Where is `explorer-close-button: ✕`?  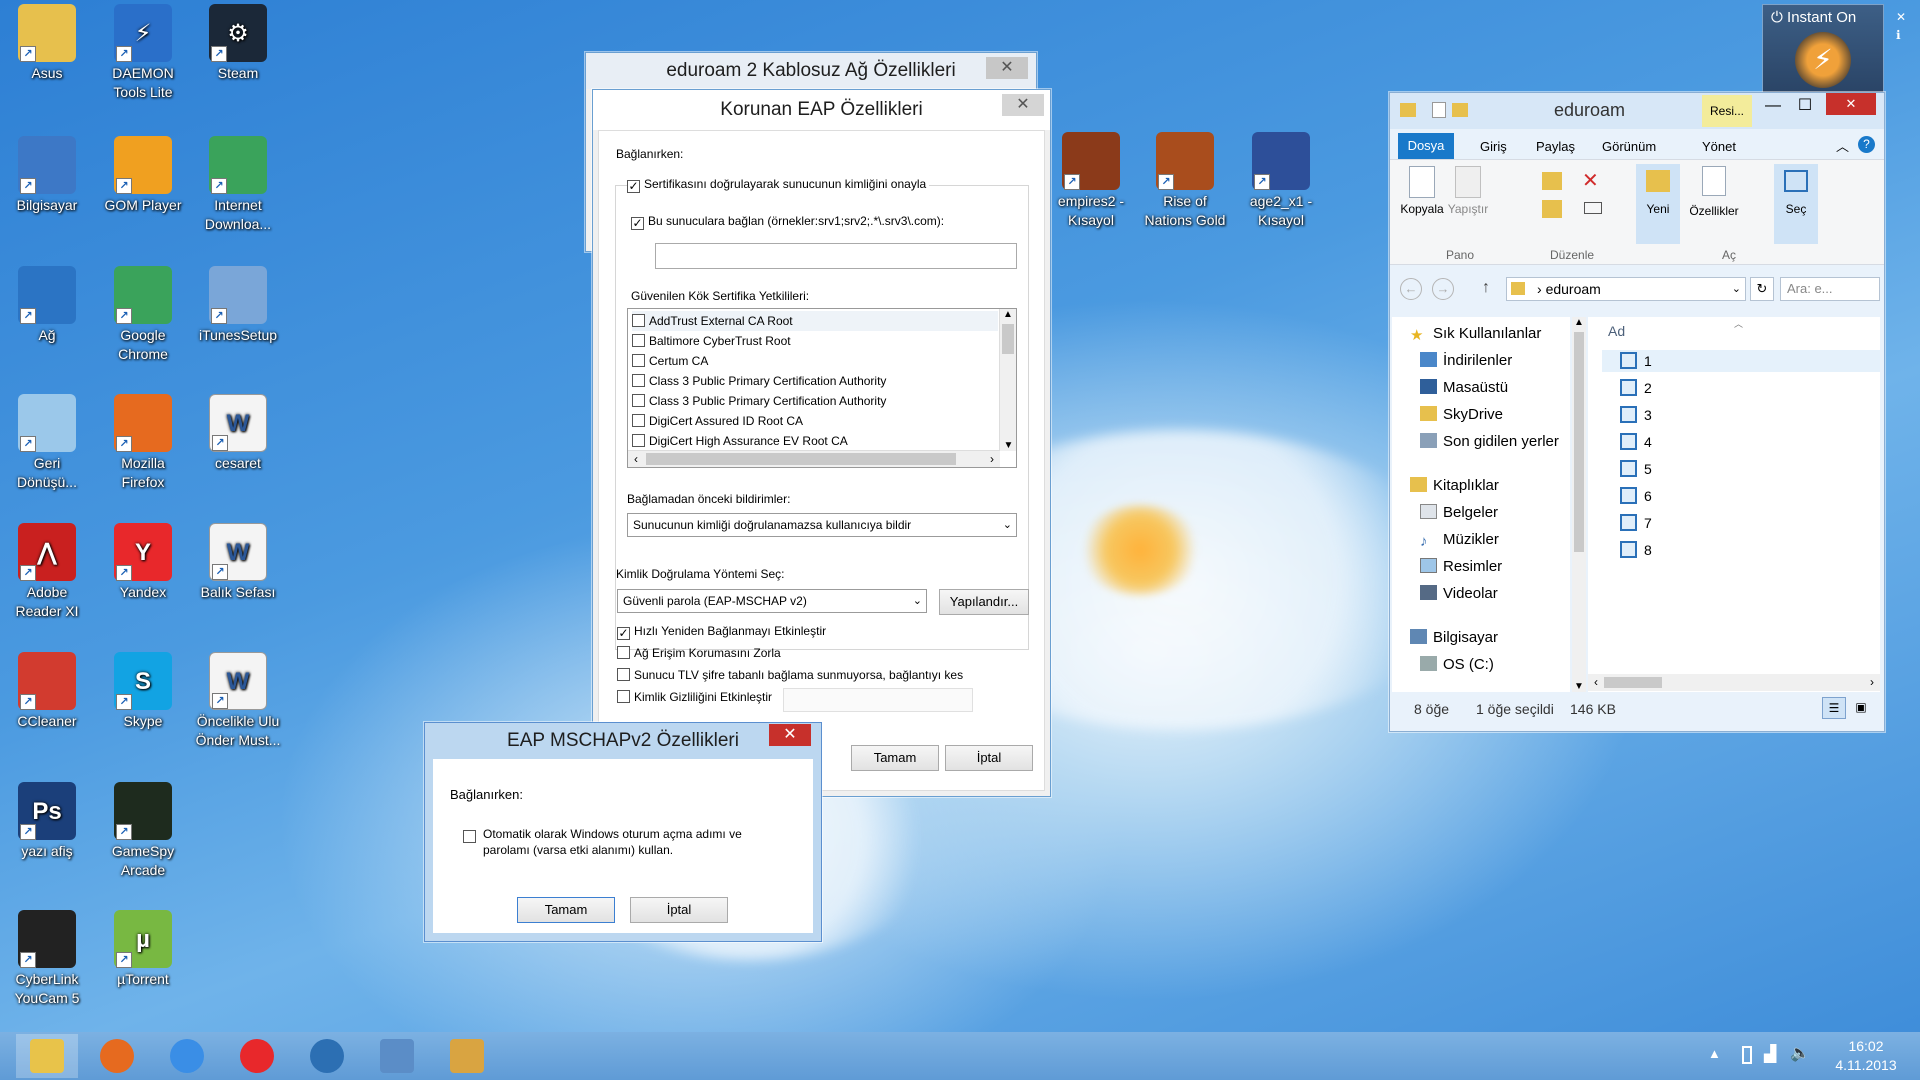 explorer-close-button: ✕ is located at coordinates (1851, 104).